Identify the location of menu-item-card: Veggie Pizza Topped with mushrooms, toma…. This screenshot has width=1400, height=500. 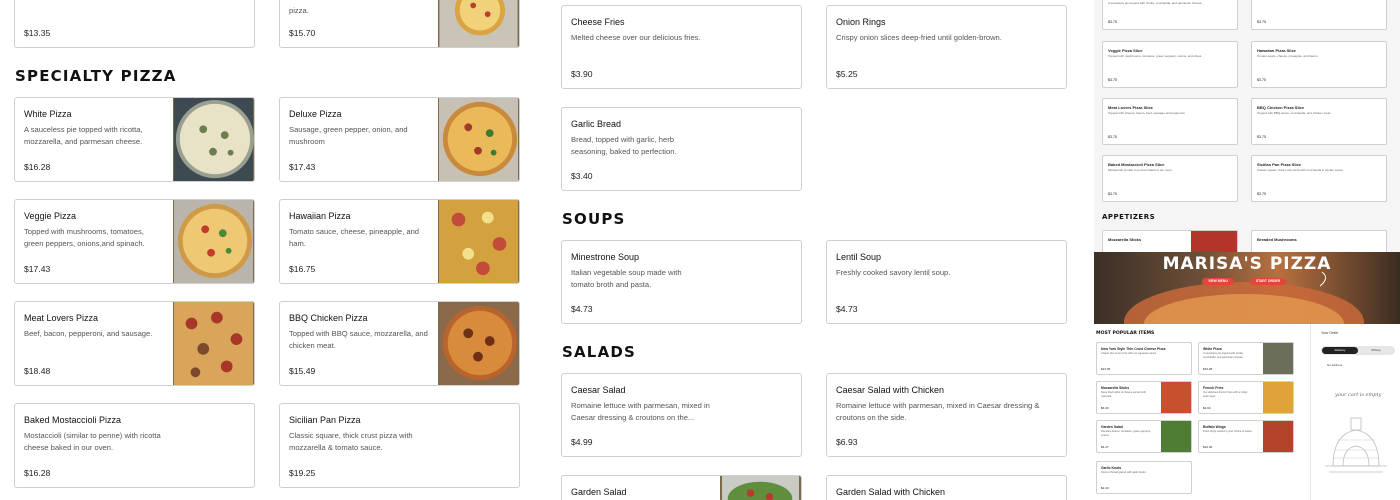
(134, 241).